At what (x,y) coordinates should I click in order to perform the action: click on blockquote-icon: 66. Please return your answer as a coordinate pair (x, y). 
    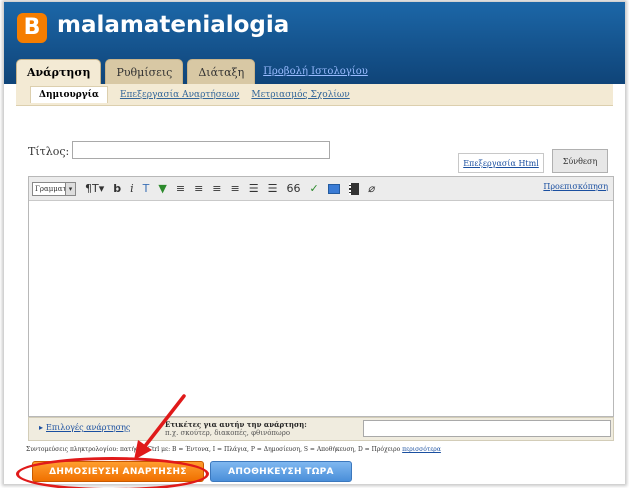
    Looking at the image, I should click on (293, 188).